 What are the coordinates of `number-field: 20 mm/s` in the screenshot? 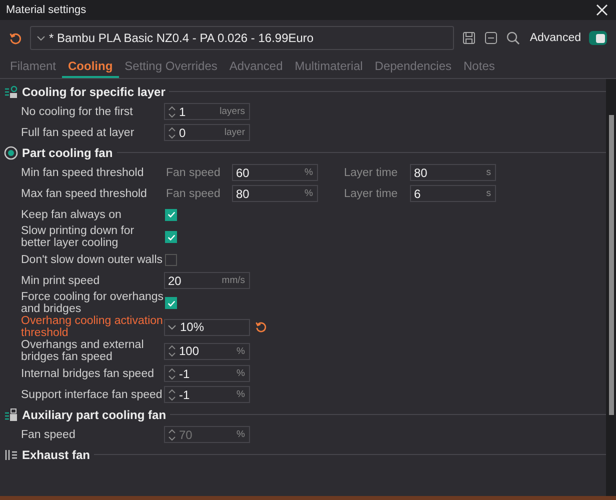 It's located at (207, 280).